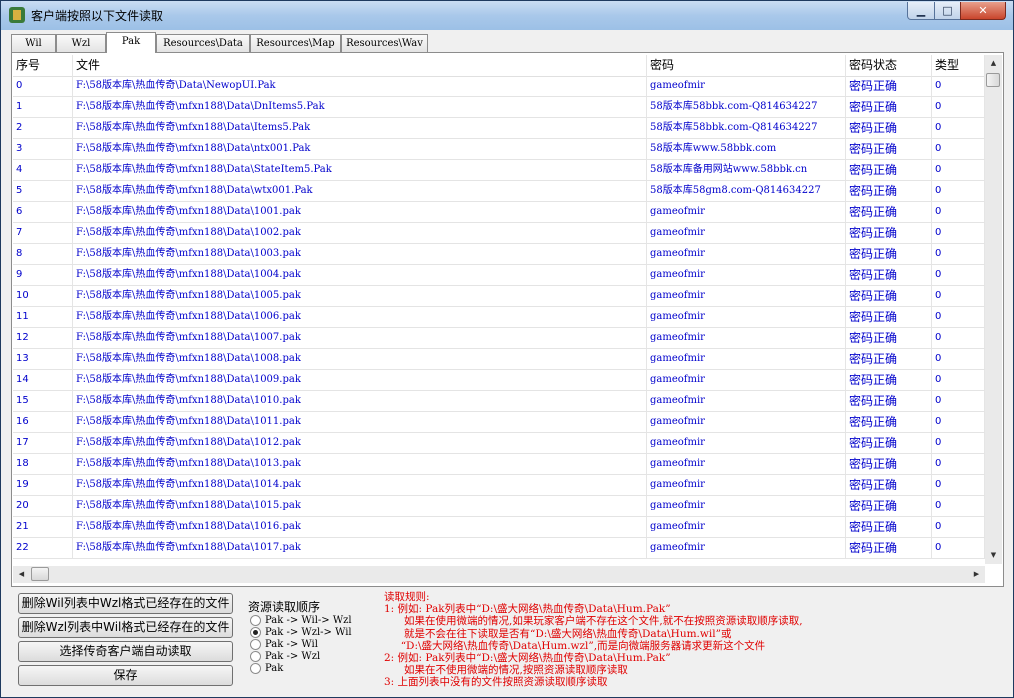 The width and height of the screenshot is (1014, 698). Describe the element at coordinates (746, 65) in the screenshot. I see `column-header-password: 密码` at that location.